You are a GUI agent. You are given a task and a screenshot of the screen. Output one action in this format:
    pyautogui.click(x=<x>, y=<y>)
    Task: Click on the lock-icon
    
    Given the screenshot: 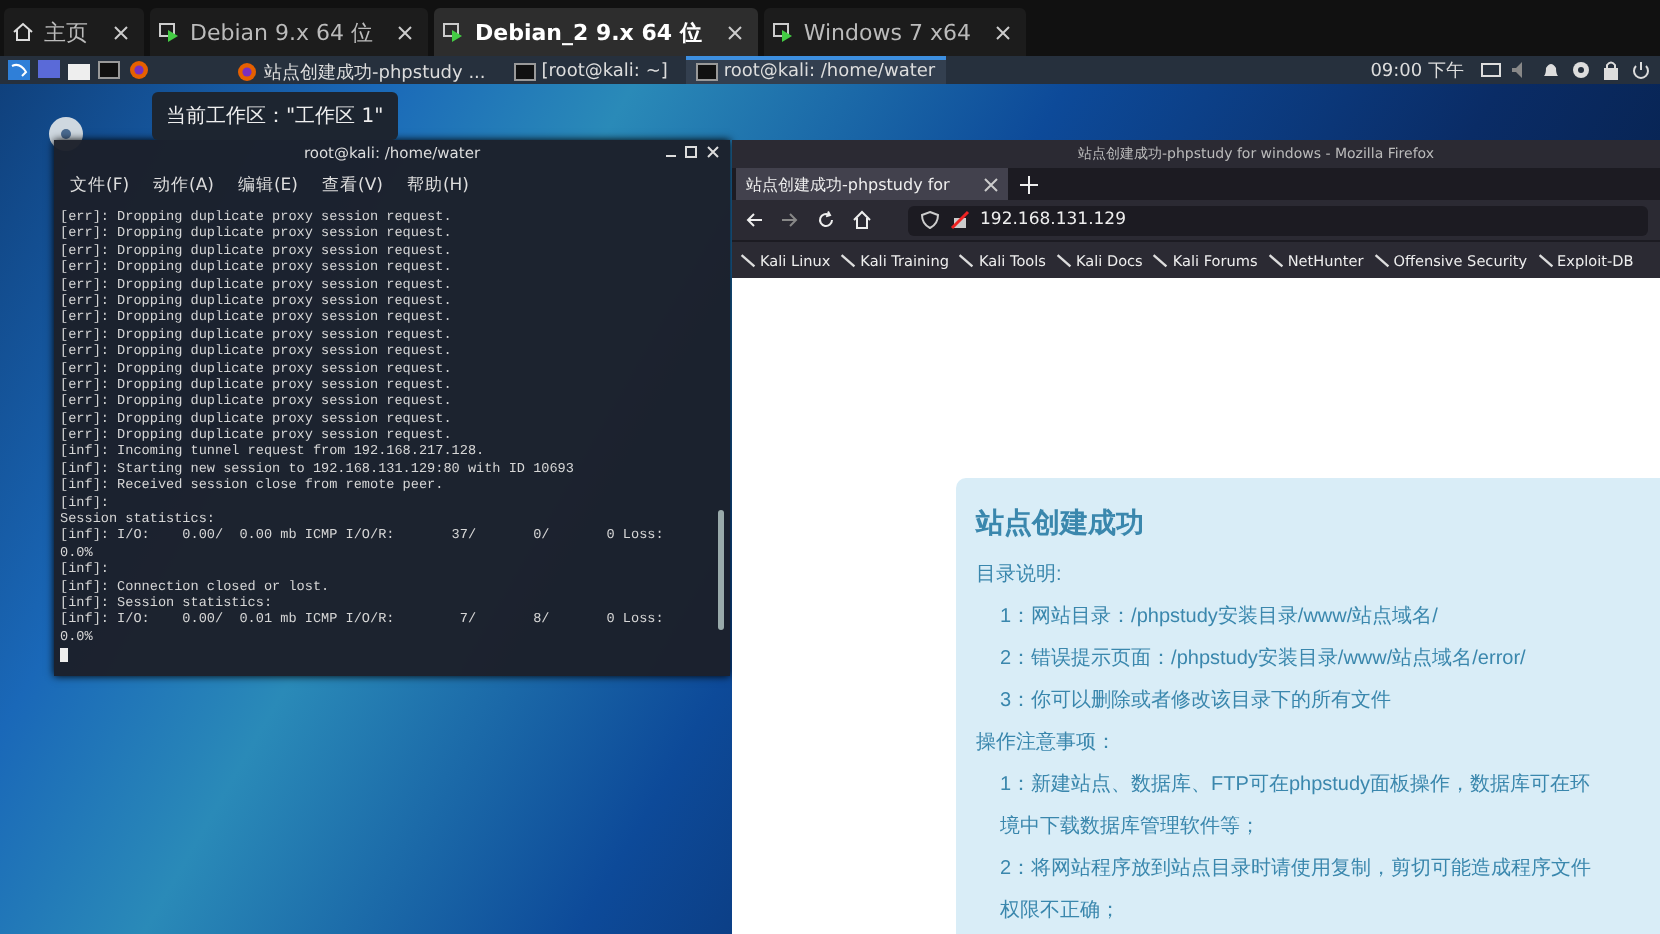 What is the action you would take?
    pyautogui.click(x=1611, y=70)
    